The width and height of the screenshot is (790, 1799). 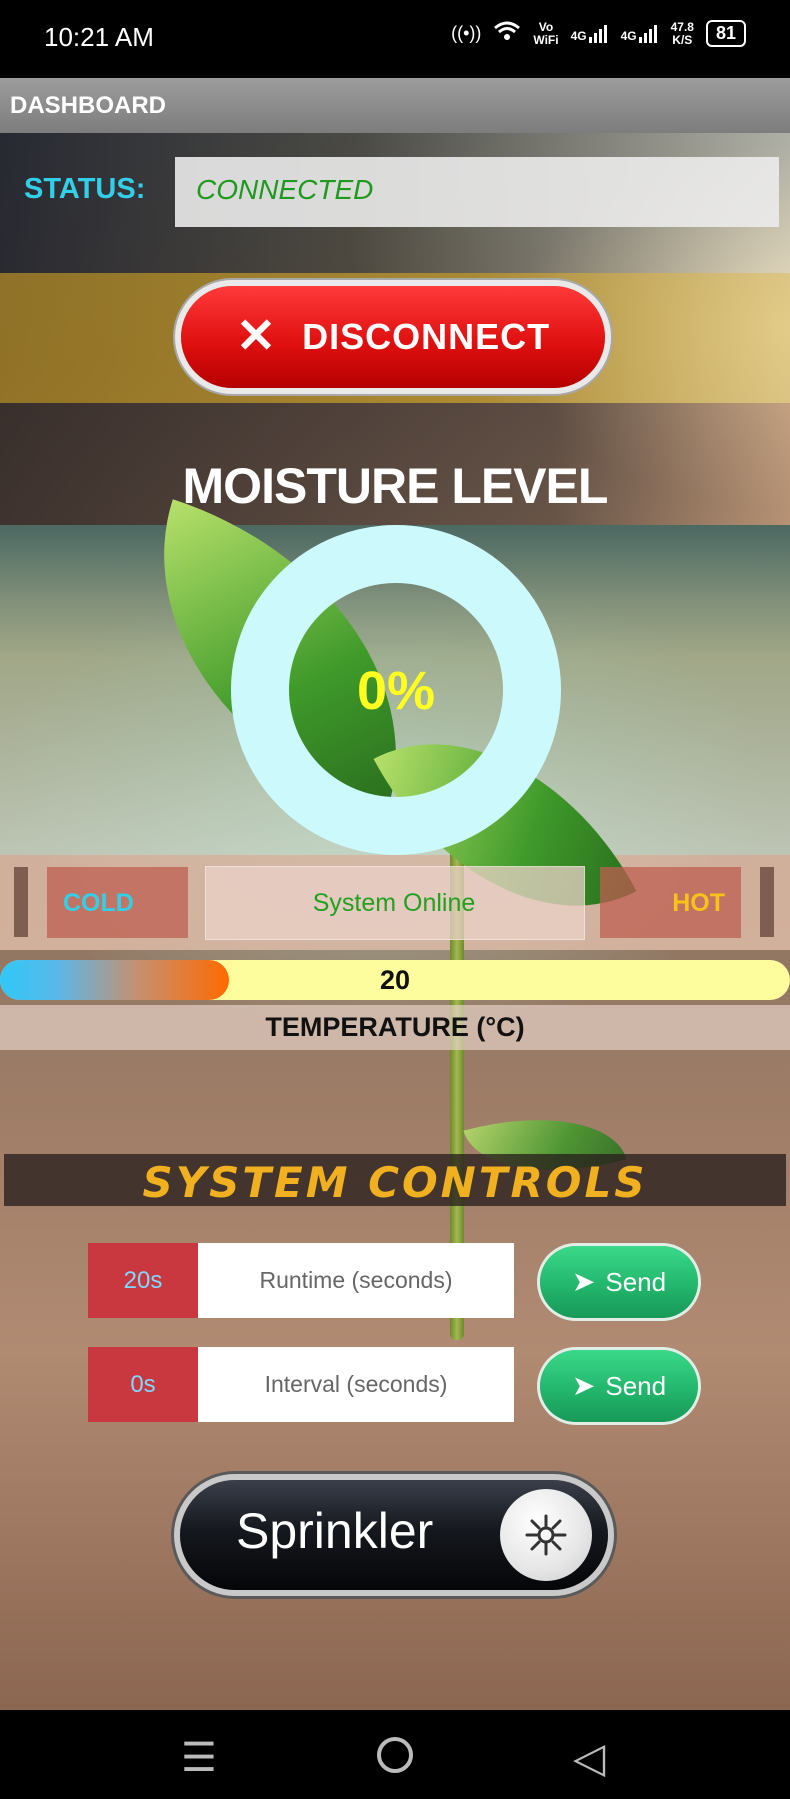 What do you see at coordinates (546, 1535) in the screenshot?
I see `sprinkler-icon` at bounding box center [546, 1535].